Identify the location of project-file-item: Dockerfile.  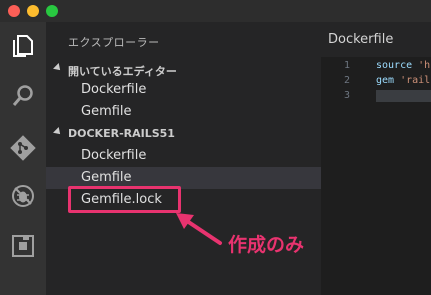
(183, 156).